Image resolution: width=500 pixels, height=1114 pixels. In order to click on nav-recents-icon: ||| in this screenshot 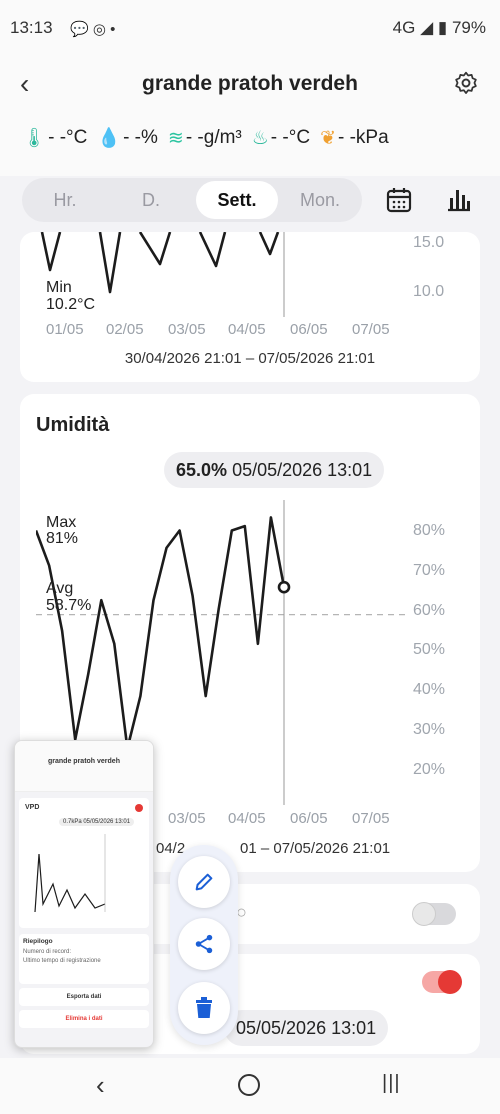, I will do `click(391, 1083)`.